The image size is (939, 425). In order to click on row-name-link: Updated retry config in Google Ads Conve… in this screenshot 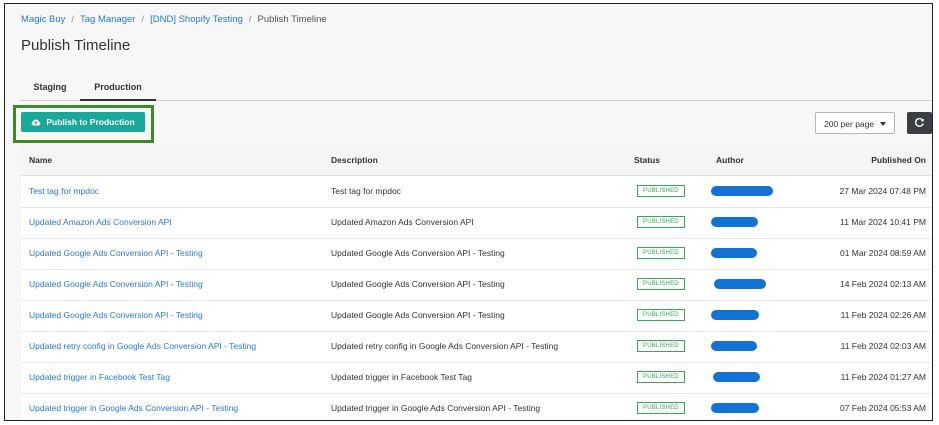, I will do `click(142, 346)`.